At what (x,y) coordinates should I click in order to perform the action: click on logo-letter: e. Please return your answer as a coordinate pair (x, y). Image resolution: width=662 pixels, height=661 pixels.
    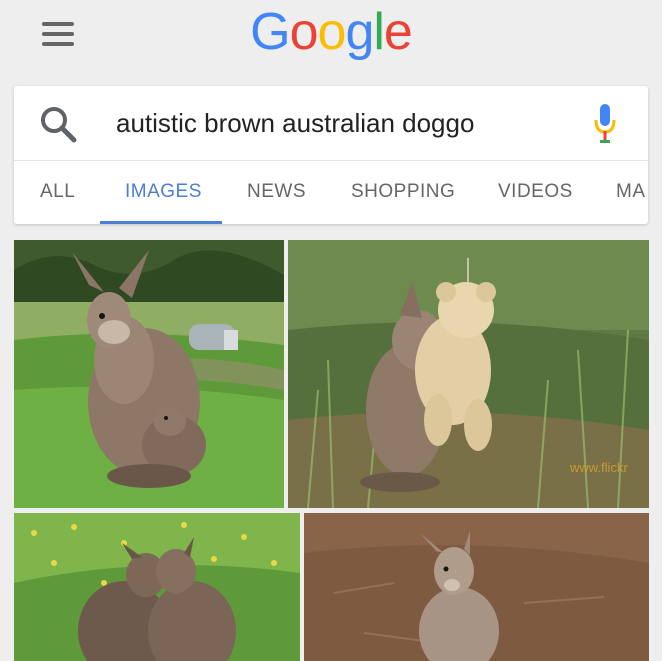
    Looking at the image, I should click on (398, 32).